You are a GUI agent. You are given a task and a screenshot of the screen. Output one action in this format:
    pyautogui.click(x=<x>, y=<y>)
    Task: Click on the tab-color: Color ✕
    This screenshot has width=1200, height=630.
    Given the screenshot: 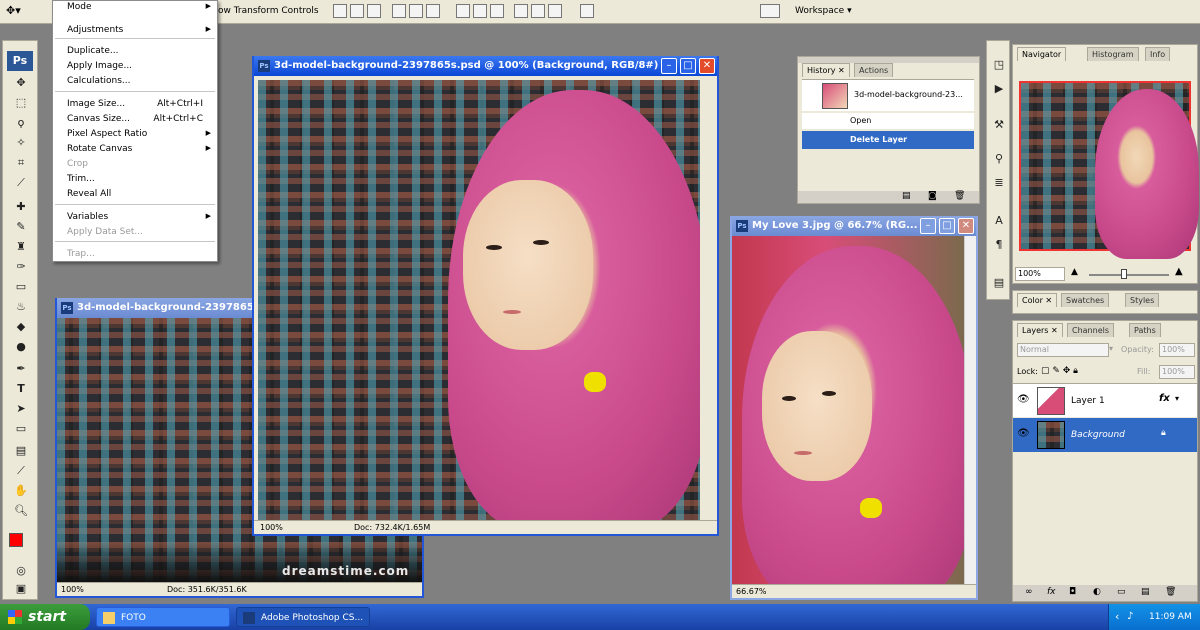 What is the action you would take?
    pyautogui.click(x=1037, y=300)
    